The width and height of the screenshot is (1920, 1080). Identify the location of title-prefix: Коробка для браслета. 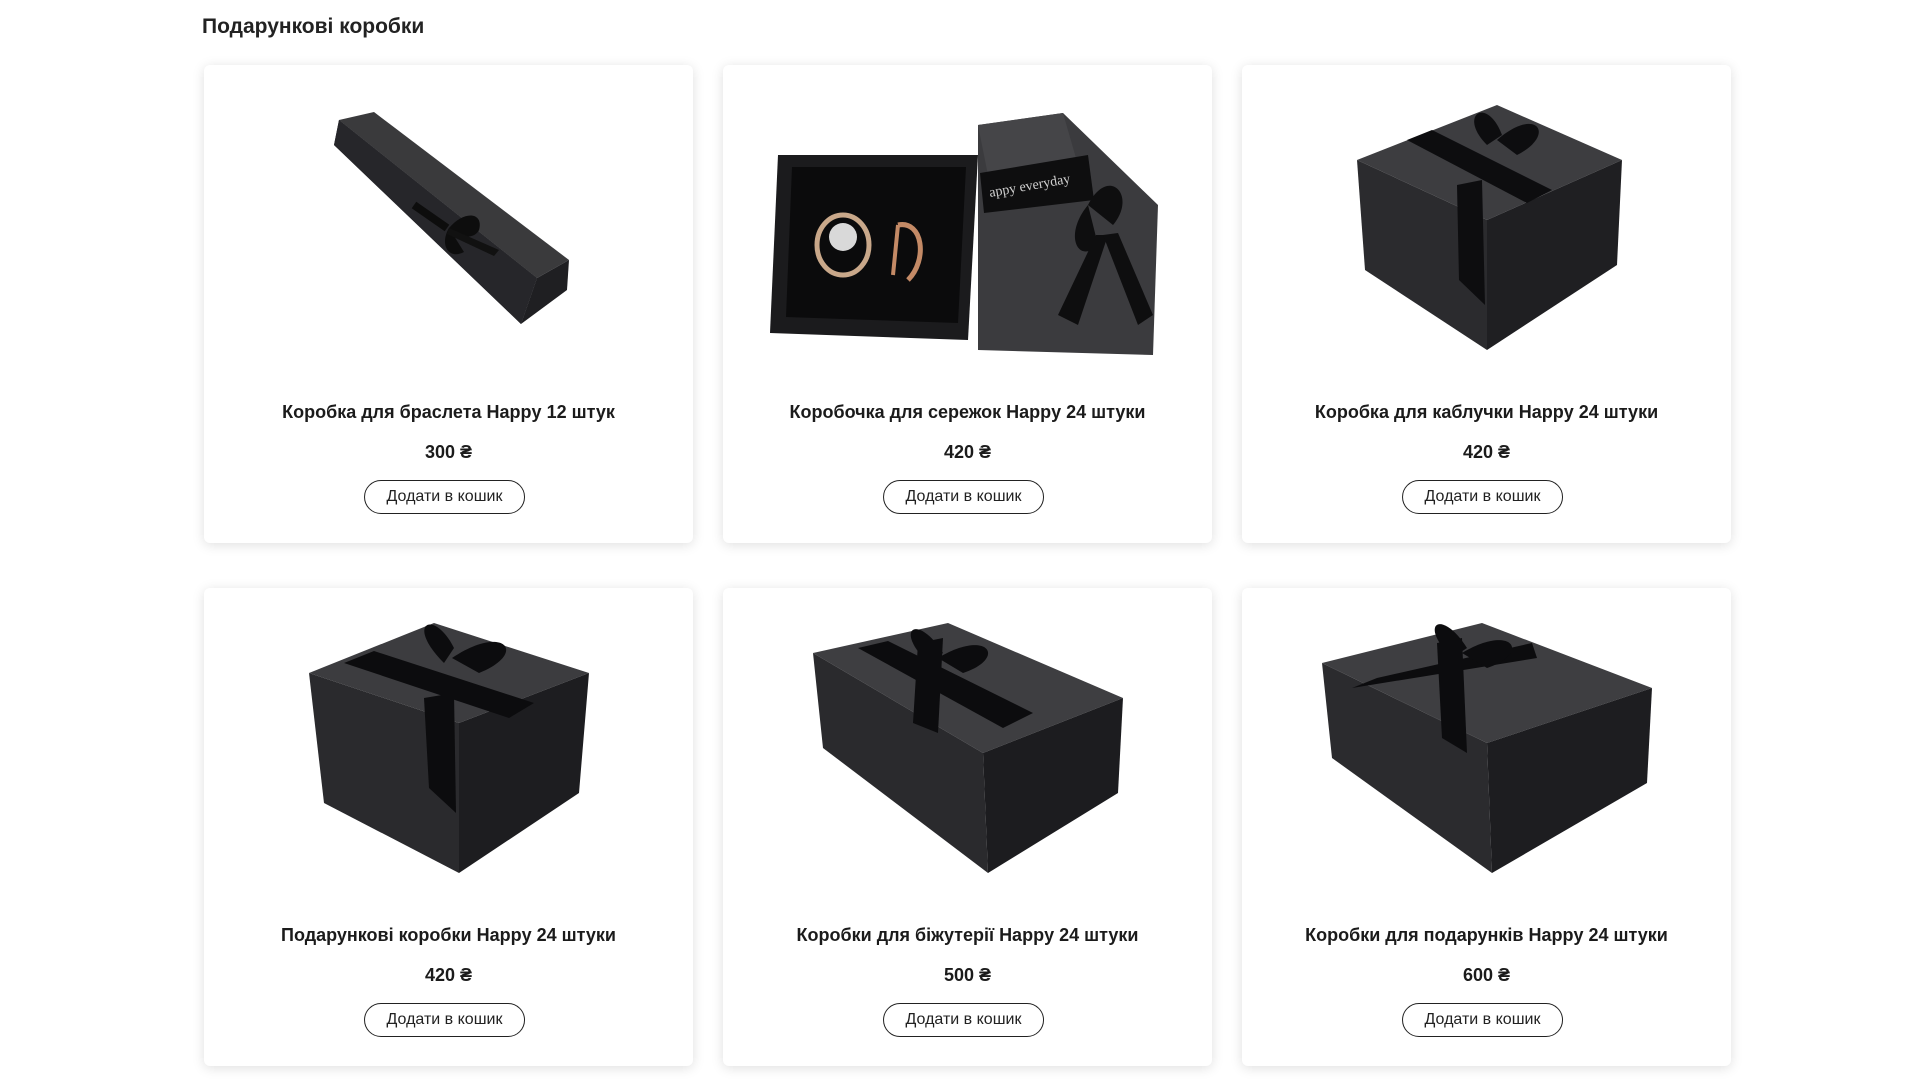
(384, 412).